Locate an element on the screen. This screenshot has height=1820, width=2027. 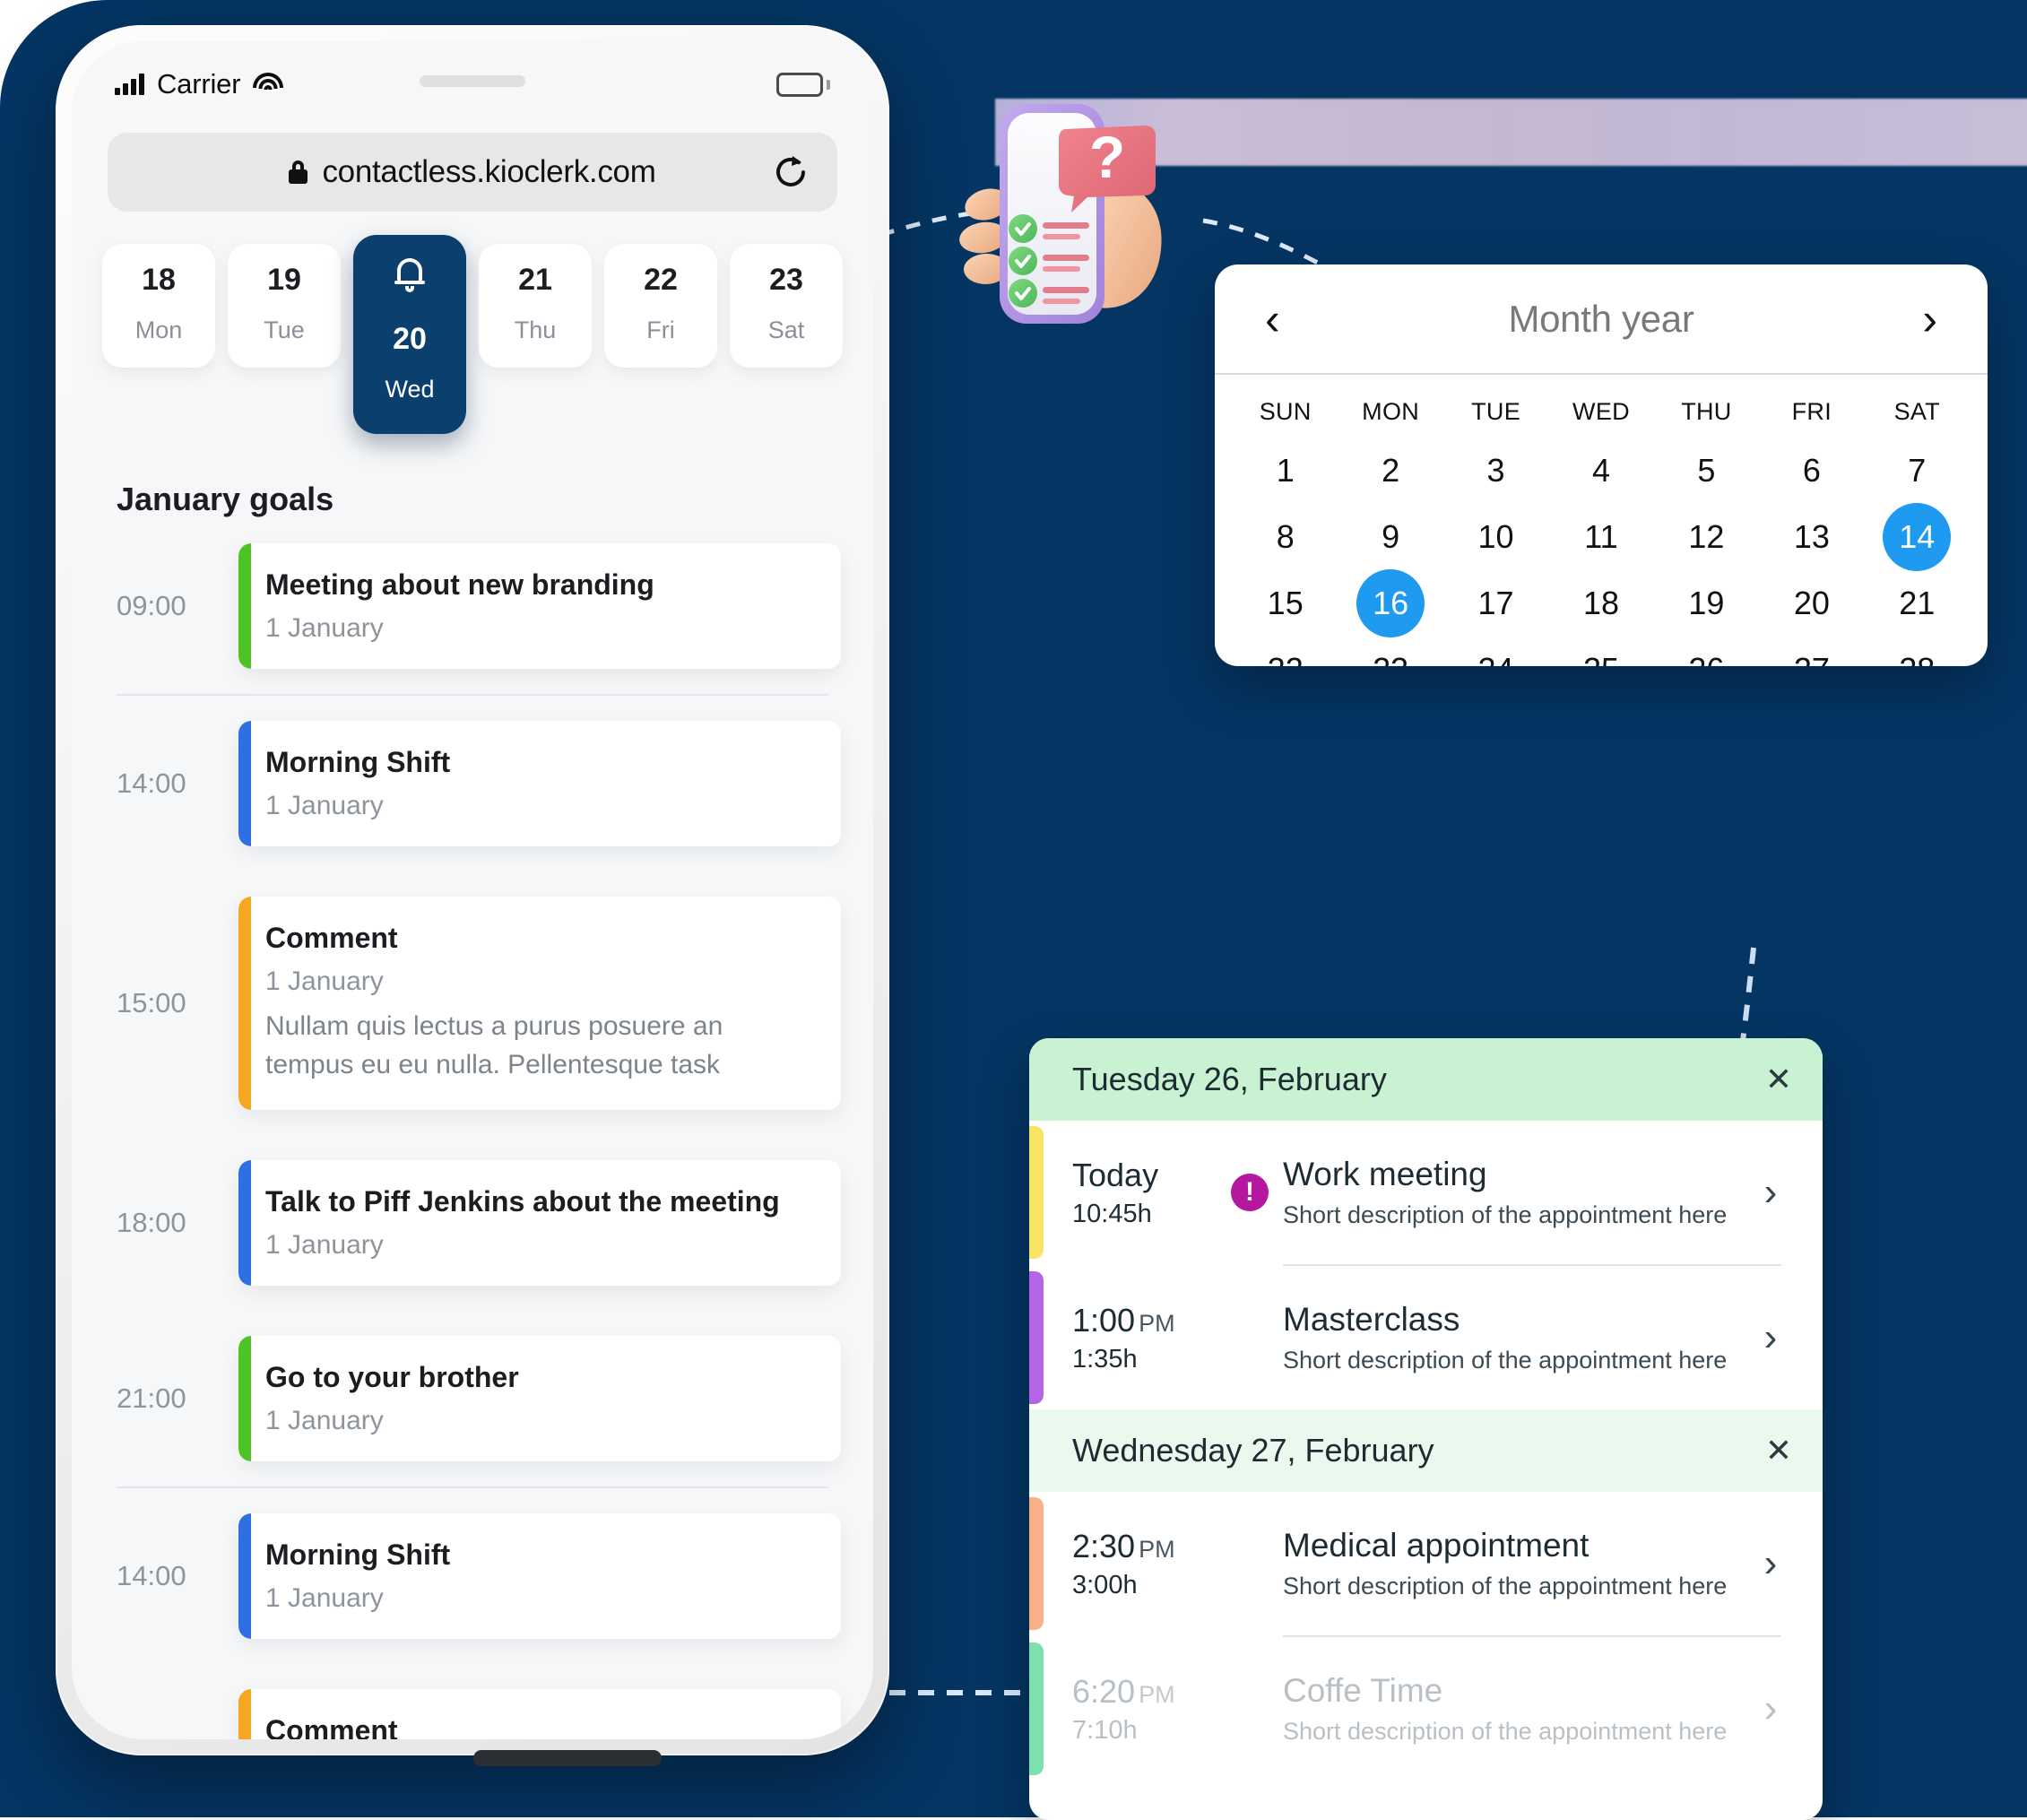
calendar-day-cell: 27 is located at coordinates (1811, 651).